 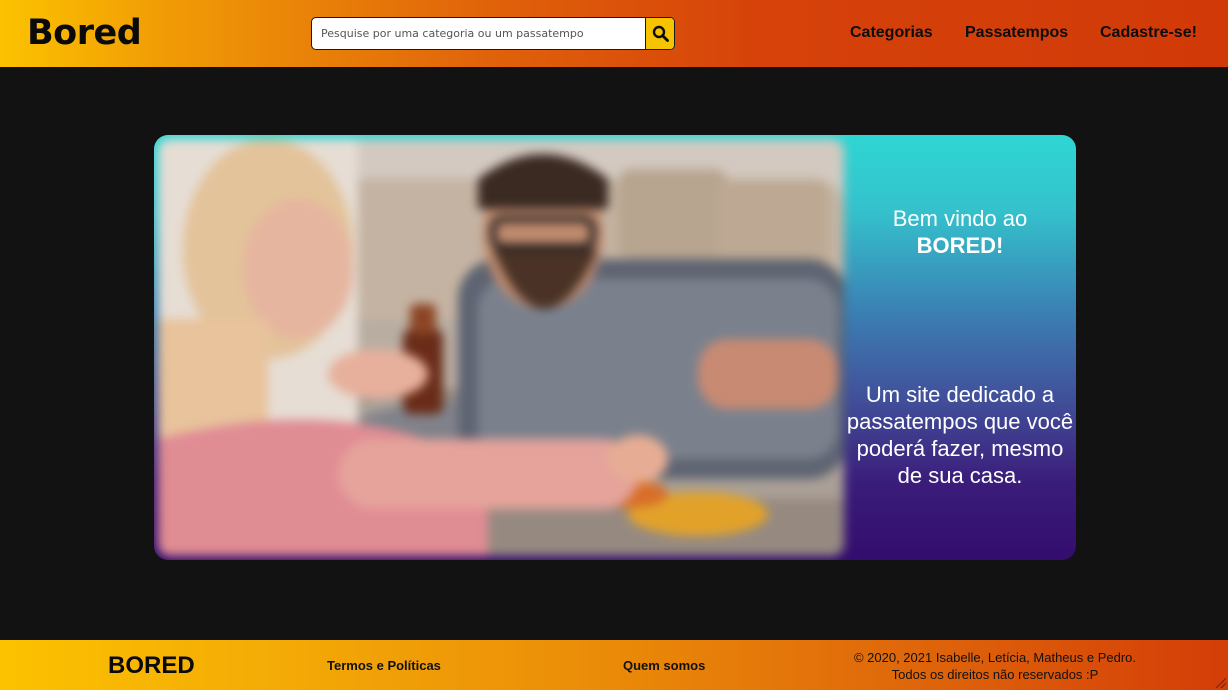 I want to click on nav-cadastre: Cadastre-se!, so click(x=1148, y=33).